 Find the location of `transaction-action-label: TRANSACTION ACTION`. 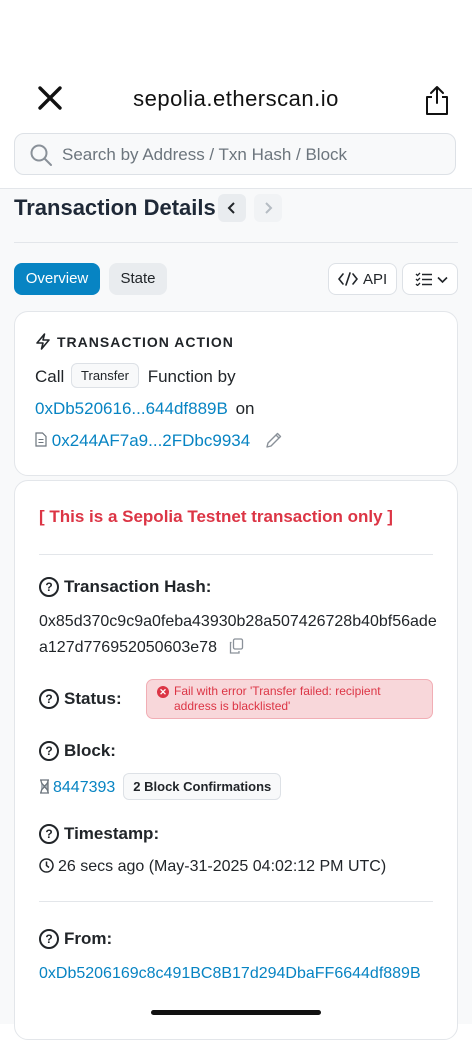

transaction-action-label: TRANSACTION ACTION is located at coordinates (145, 342).